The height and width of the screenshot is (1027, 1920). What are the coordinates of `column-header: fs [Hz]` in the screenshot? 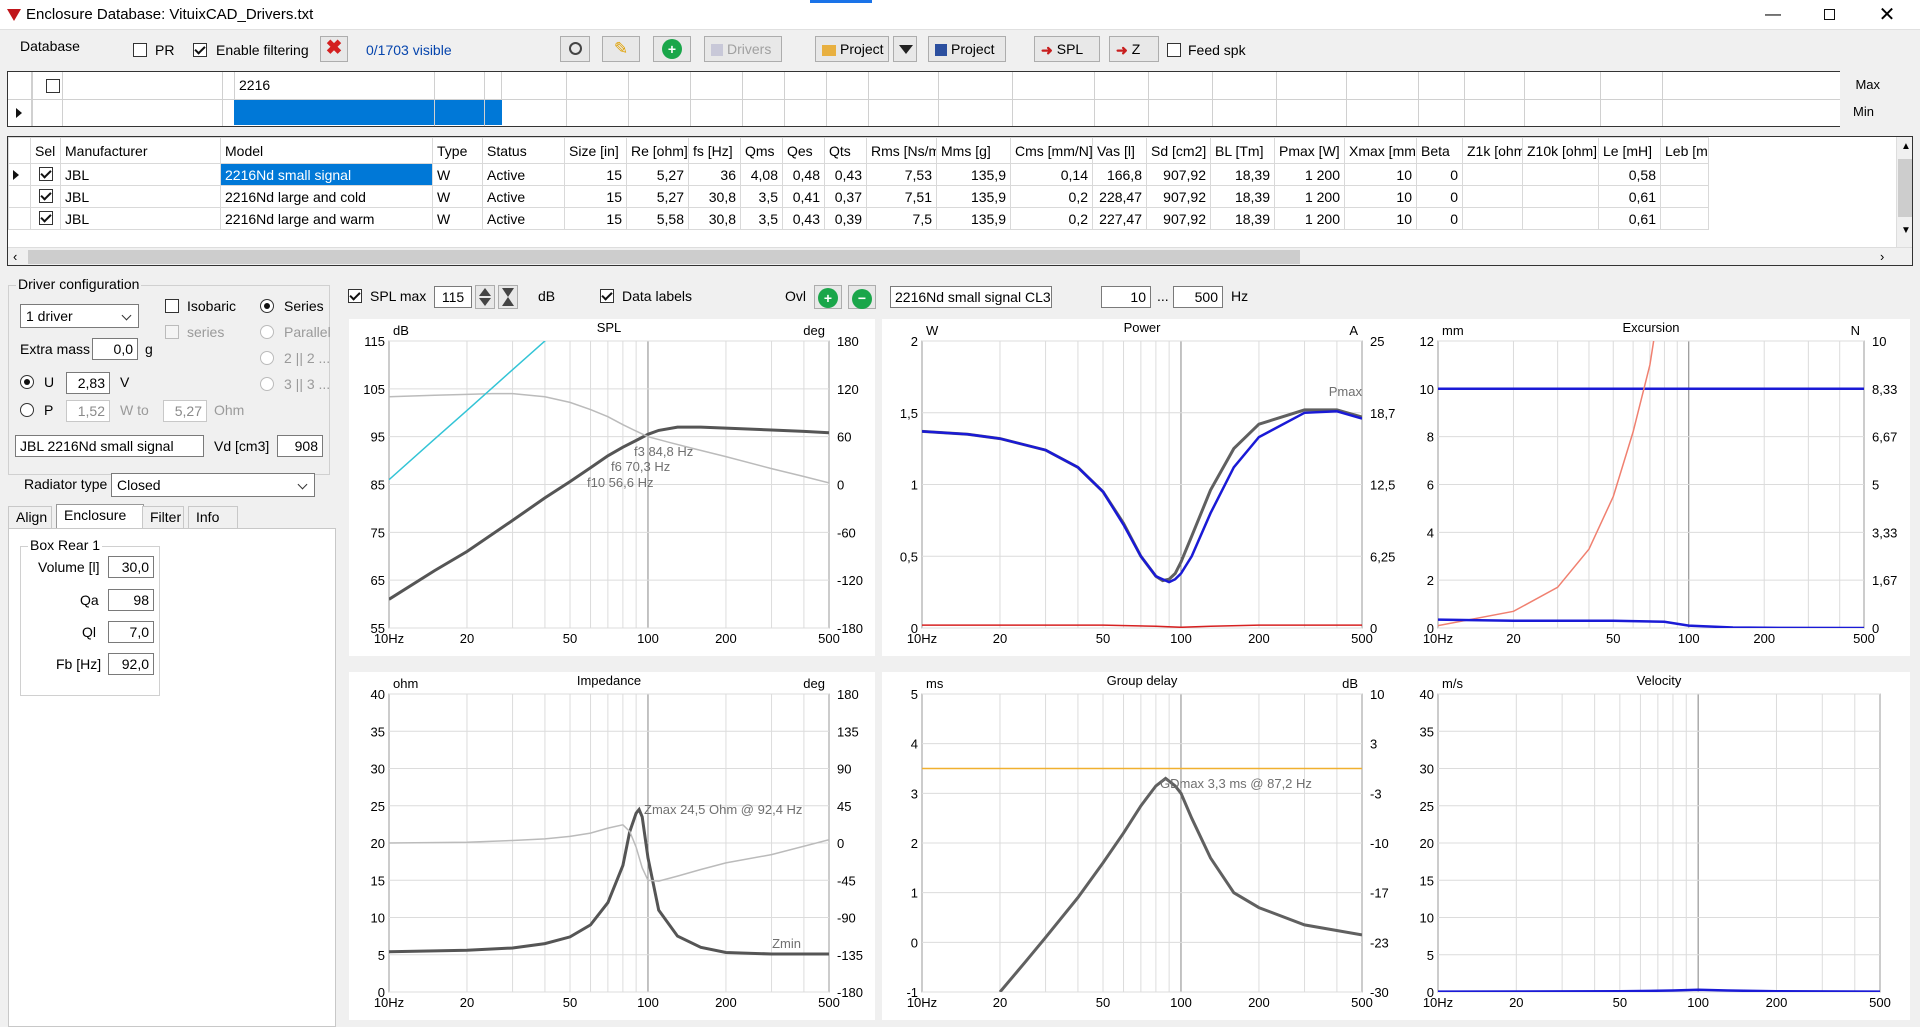 It's located at (714, 150).